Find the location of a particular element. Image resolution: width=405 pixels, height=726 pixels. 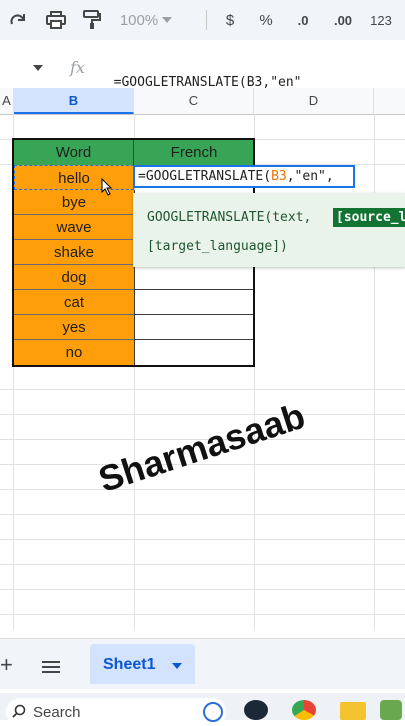

mouse-cursor-icon is located at coordinates (107, 187).